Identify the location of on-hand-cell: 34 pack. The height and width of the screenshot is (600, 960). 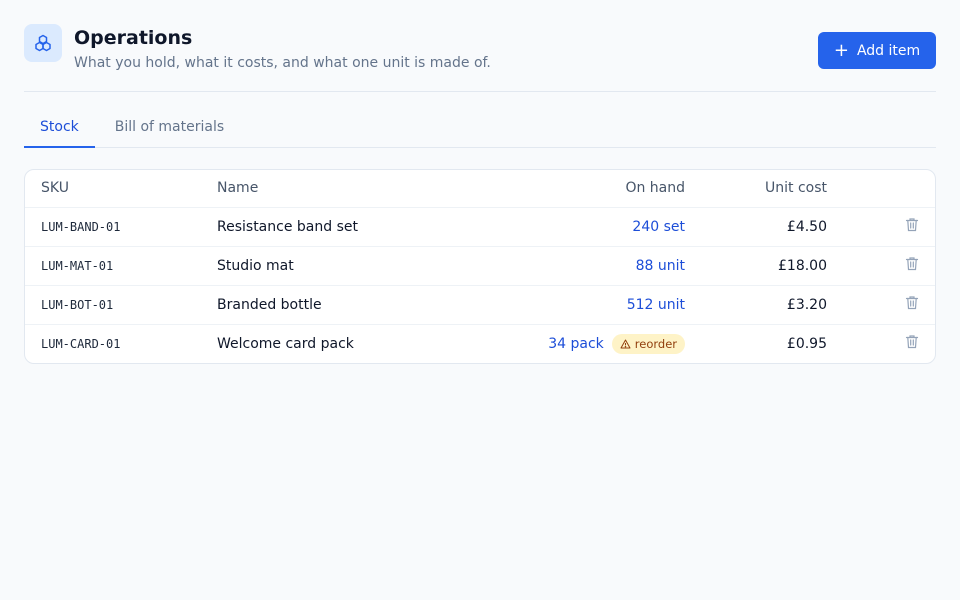
(576, 344).